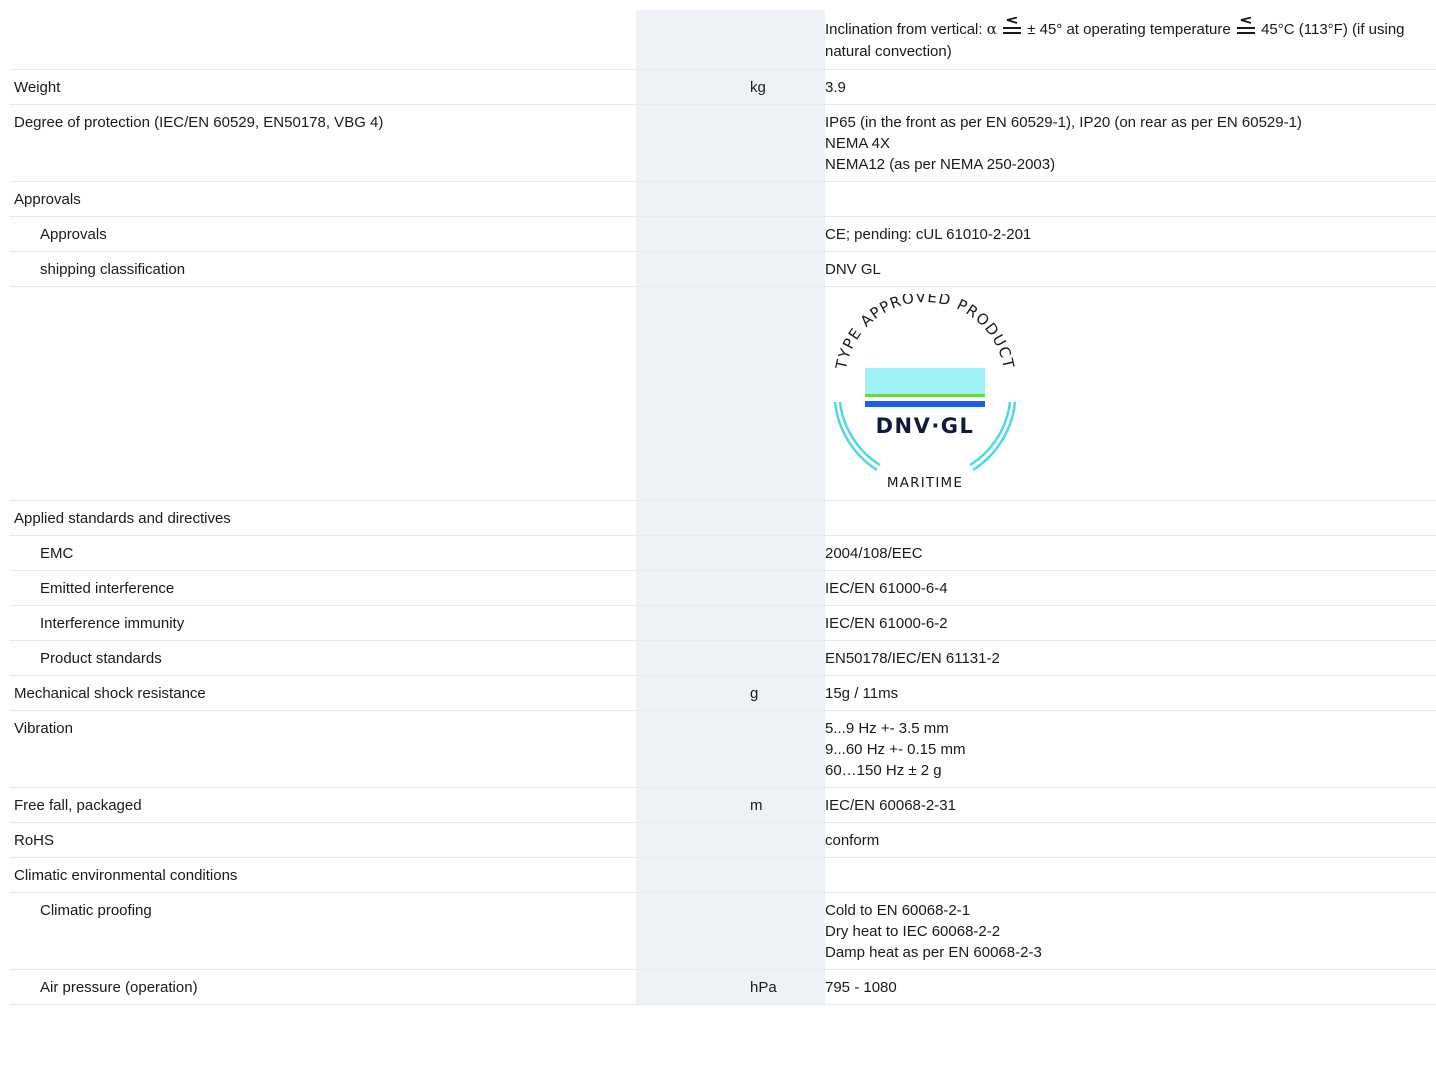 This screenshot has height=1070, width=1436. I want to click on spec-unit: m, so click(756, 805).